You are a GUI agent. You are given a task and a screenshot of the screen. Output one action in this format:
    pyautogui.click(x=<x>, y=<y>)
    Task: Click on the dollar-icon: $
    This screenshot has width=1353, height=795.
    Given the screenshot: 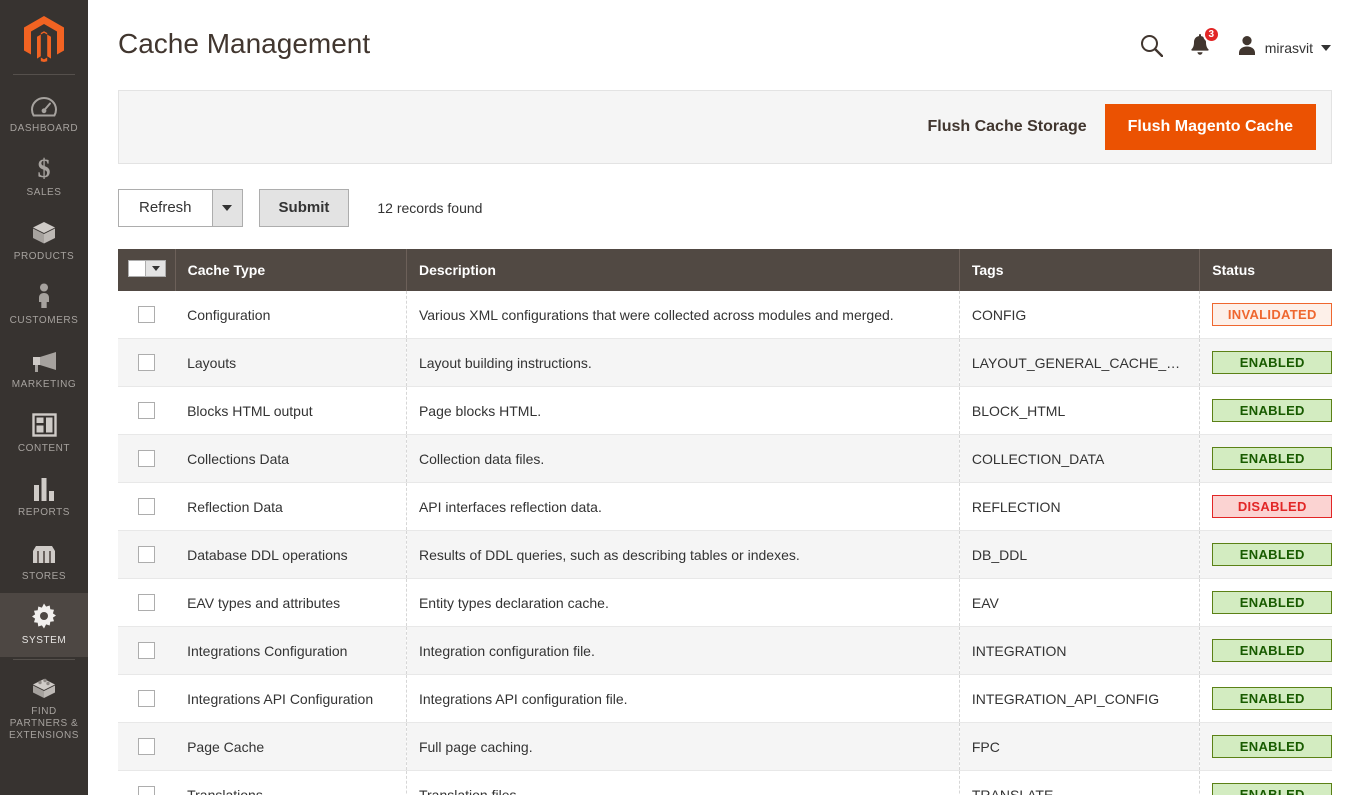 What is the action you would take?
    pyautogui.click(x=44, y=168)
    